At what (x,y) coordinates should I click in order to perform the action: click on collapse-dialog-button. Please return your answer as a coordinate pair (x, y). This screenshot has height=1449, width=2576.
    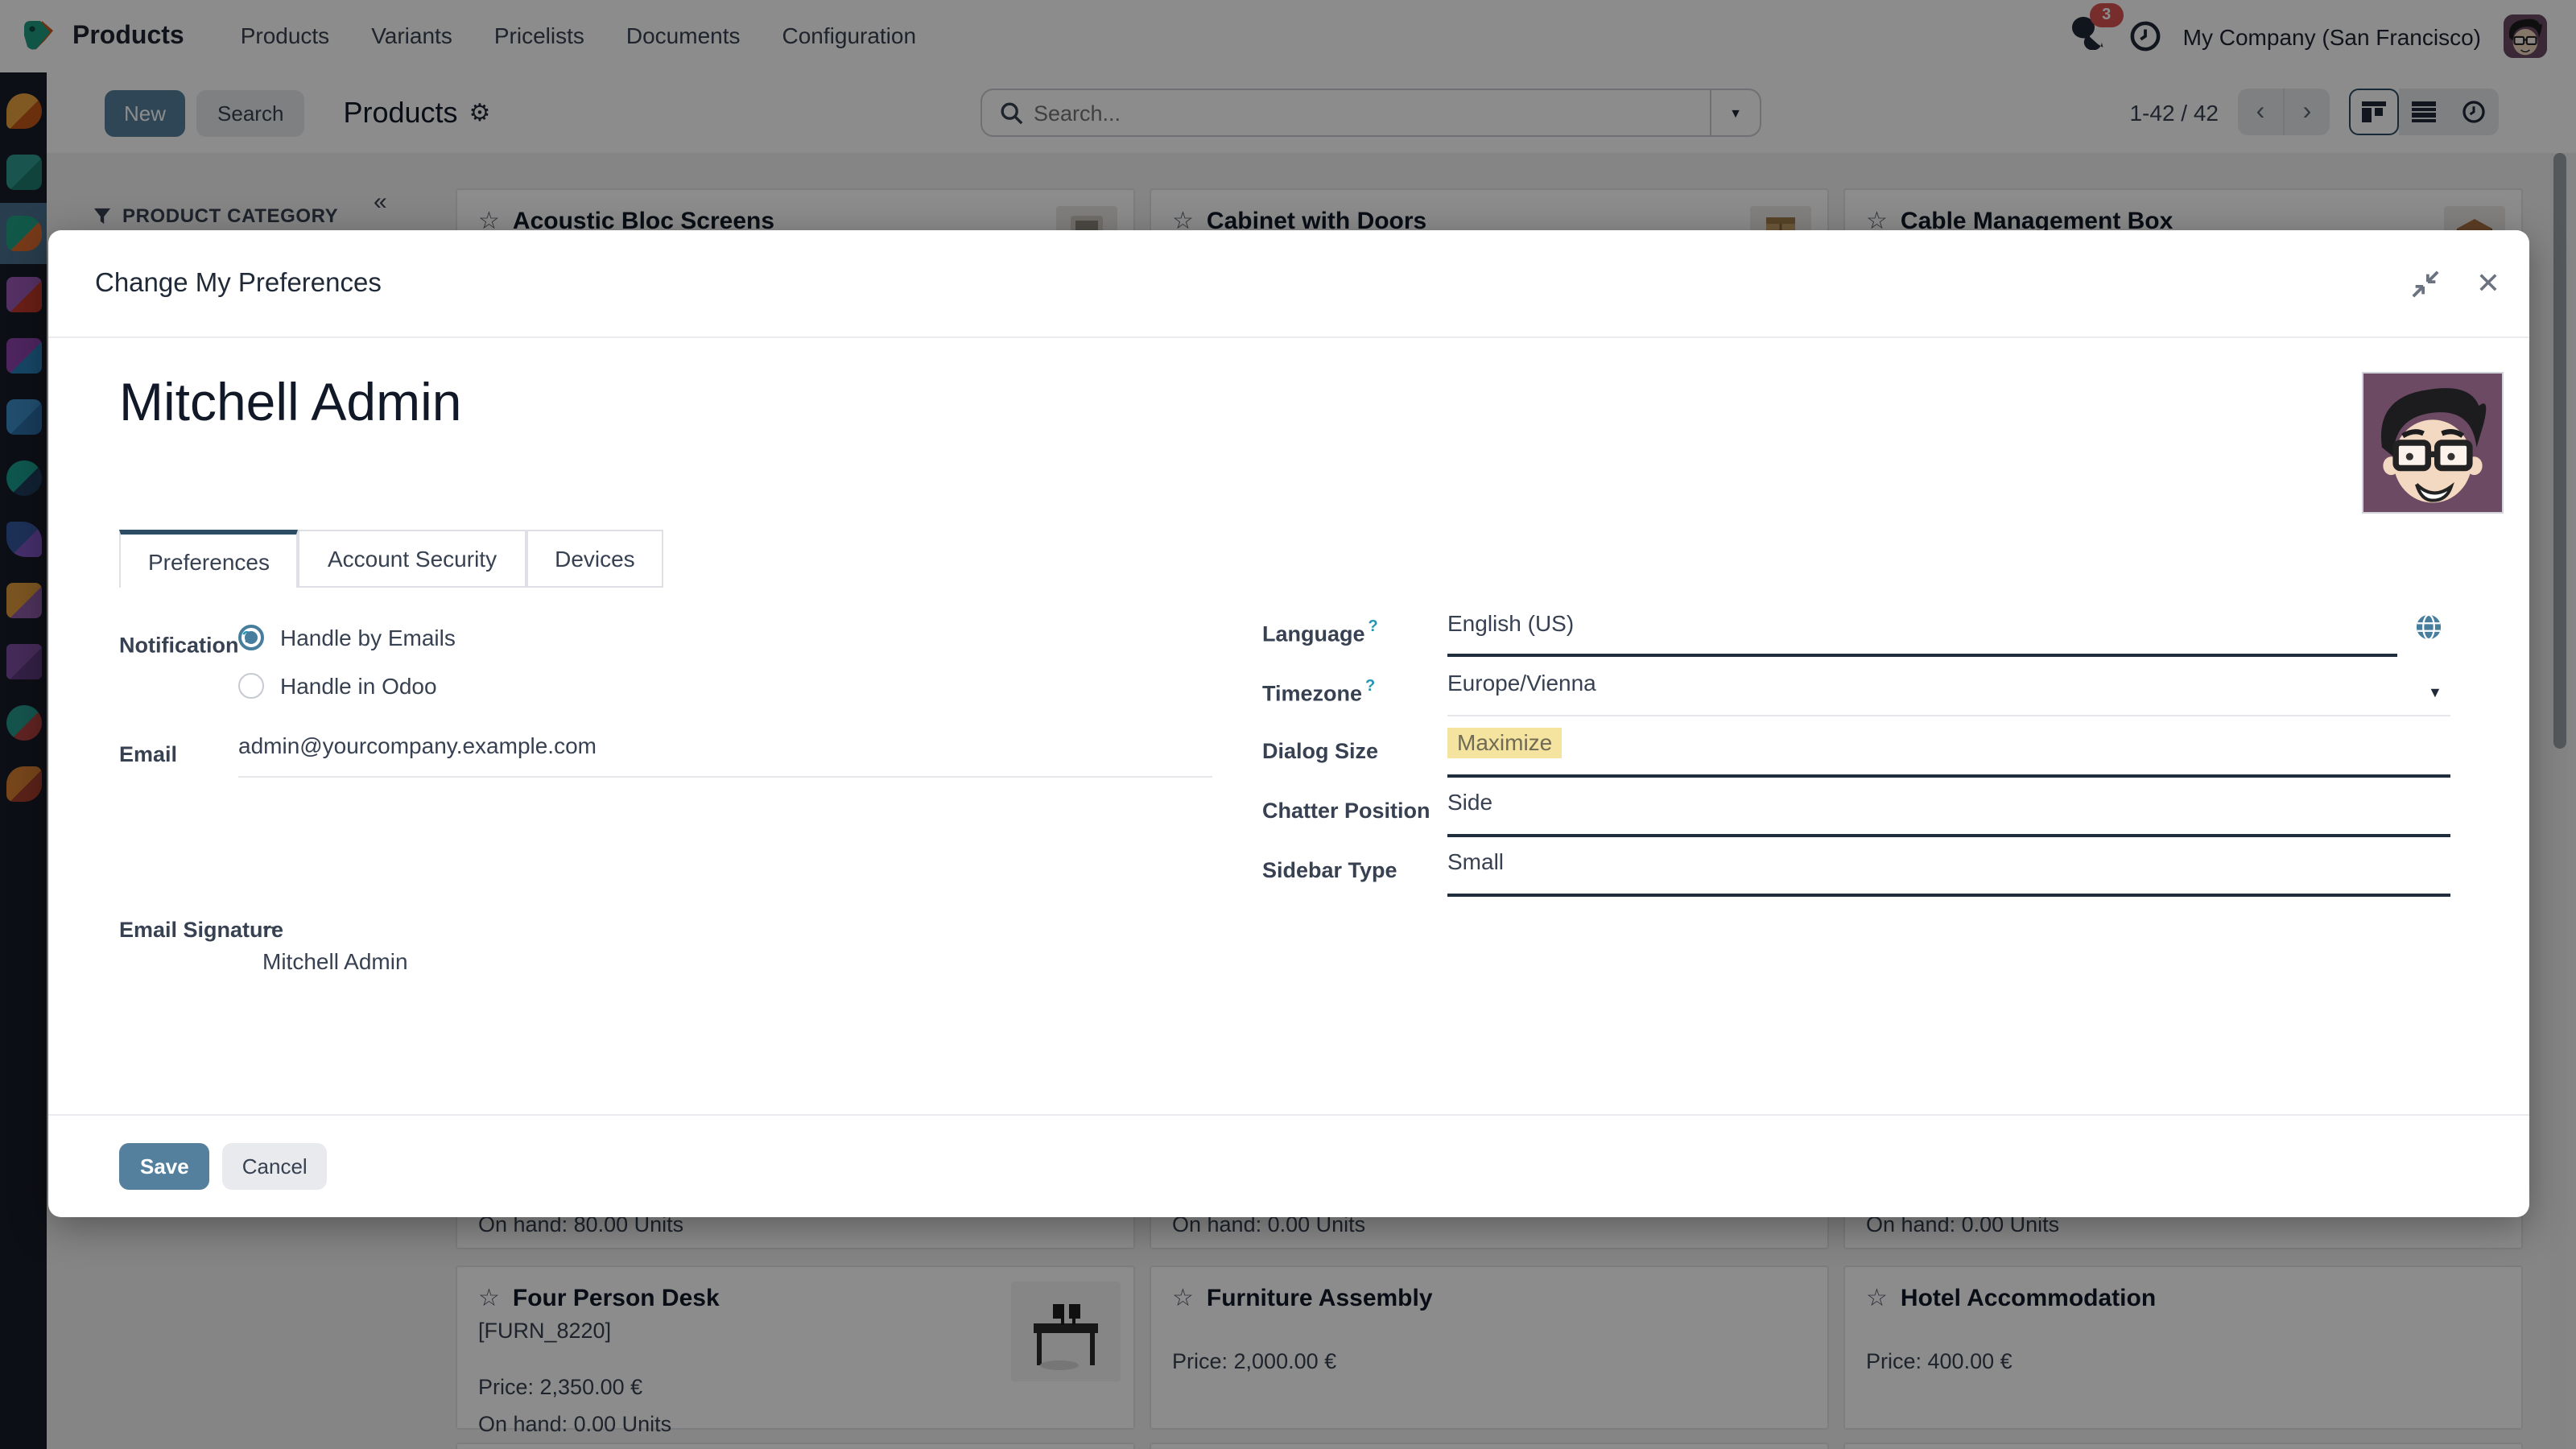
    Looking at the image, I should click on (2425, 283).